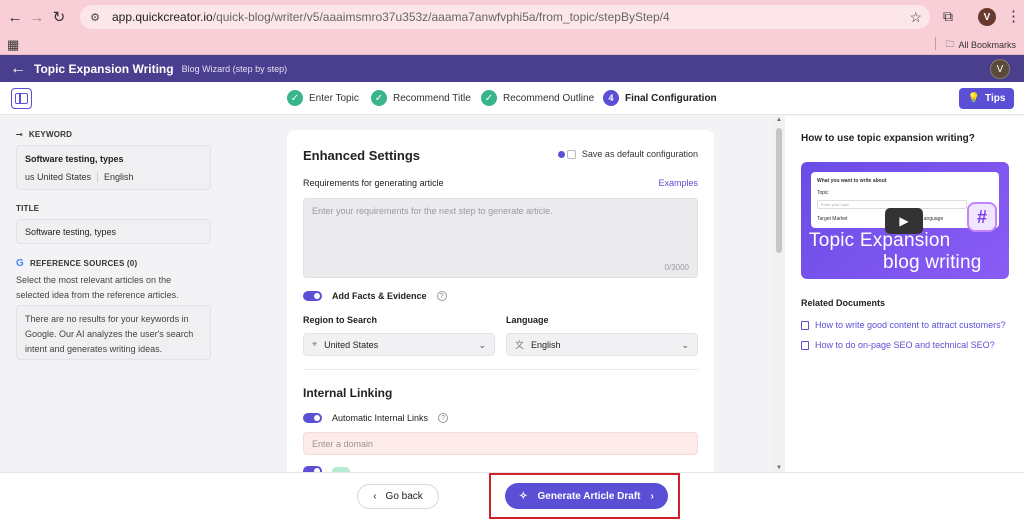  I want to click on auto-links-label: Automatic Internal Links, so click(380, 418).